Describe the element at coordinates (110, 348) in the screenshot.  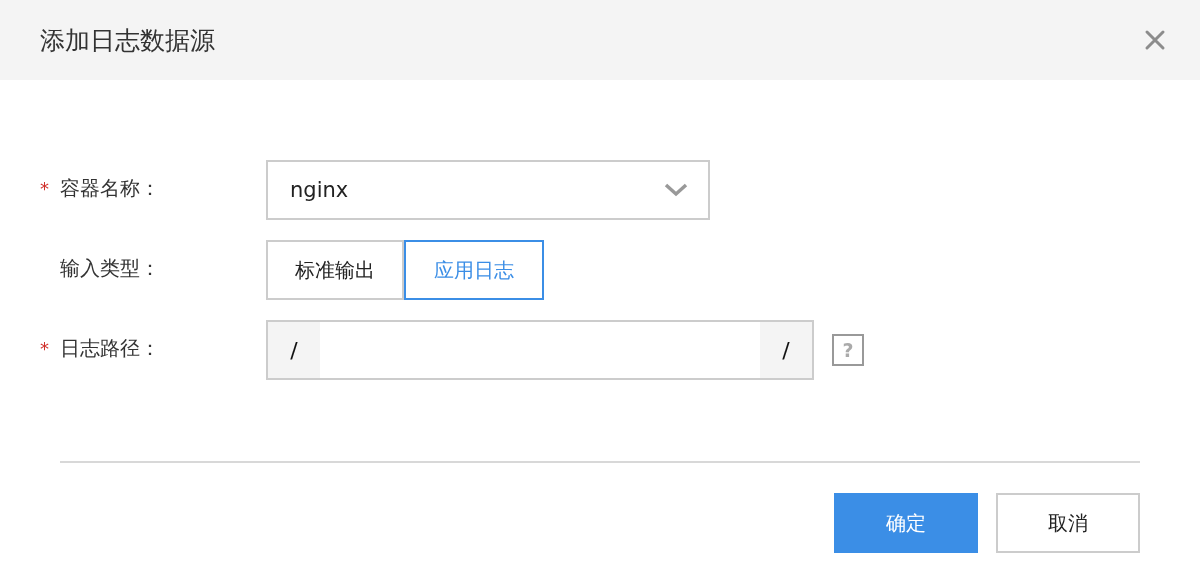
I see `field-label: 日志路径：` at that location.